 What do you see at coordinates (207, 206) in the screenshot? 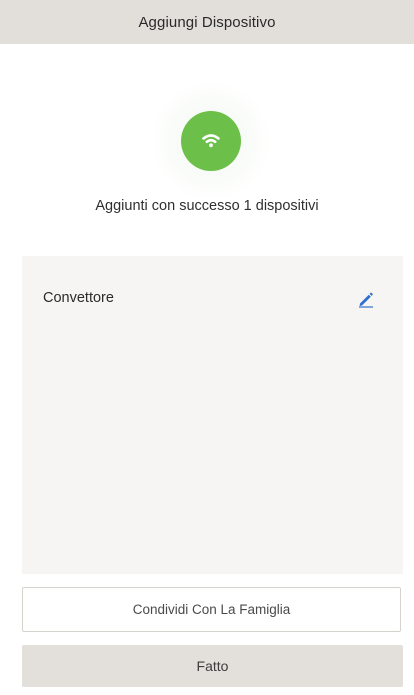
I see `success-message: Aggiunti con successo 1 dispositivi` at bounding box center [207, 206].